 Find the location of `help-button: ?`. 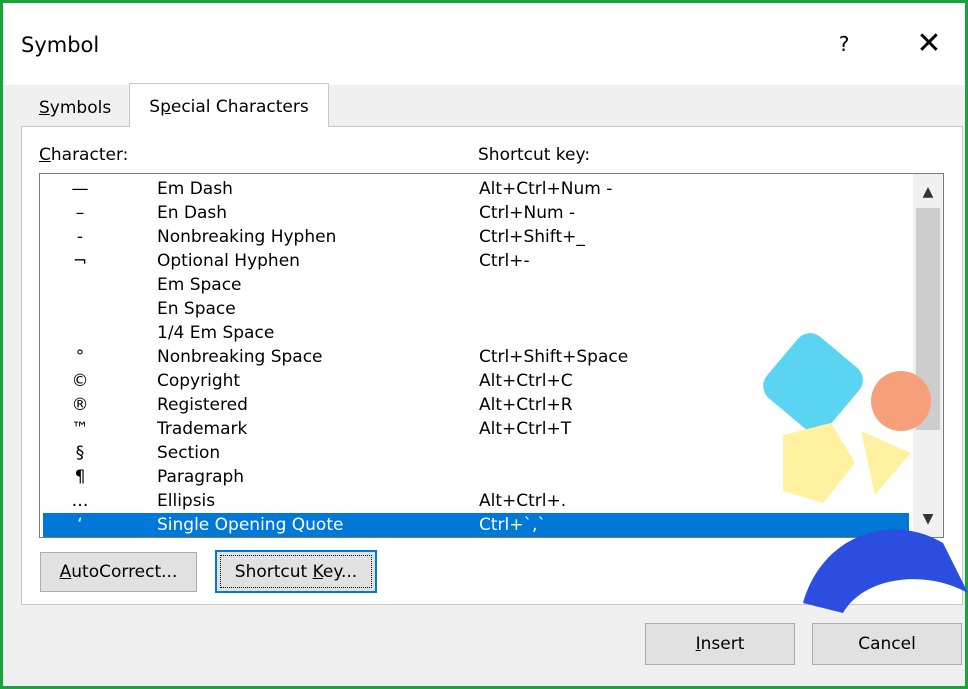

help-button: ? is located at coordinates (844, 44).